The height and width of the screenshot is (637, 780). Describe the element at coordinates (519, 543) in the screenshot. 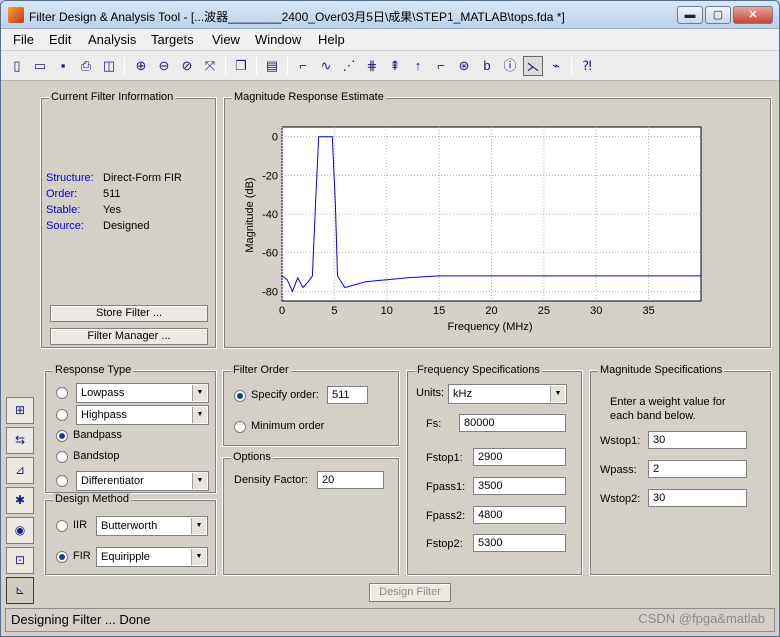

I see `fstop2-input: 5300` at that location.